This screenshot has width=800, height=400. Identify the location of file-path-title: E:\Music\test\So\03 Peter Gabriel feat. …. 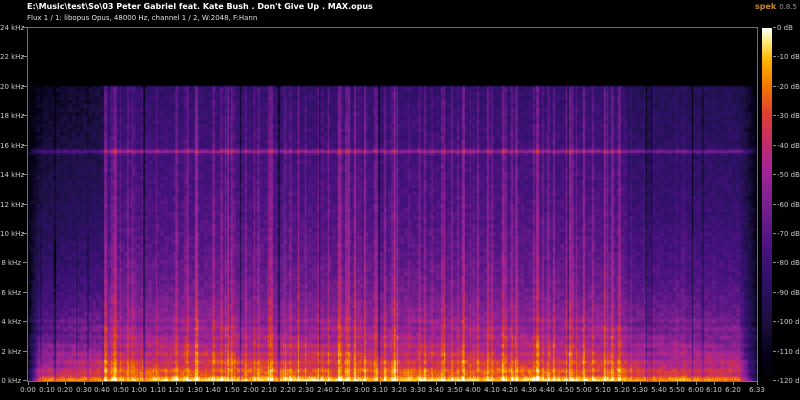
(200, 6).